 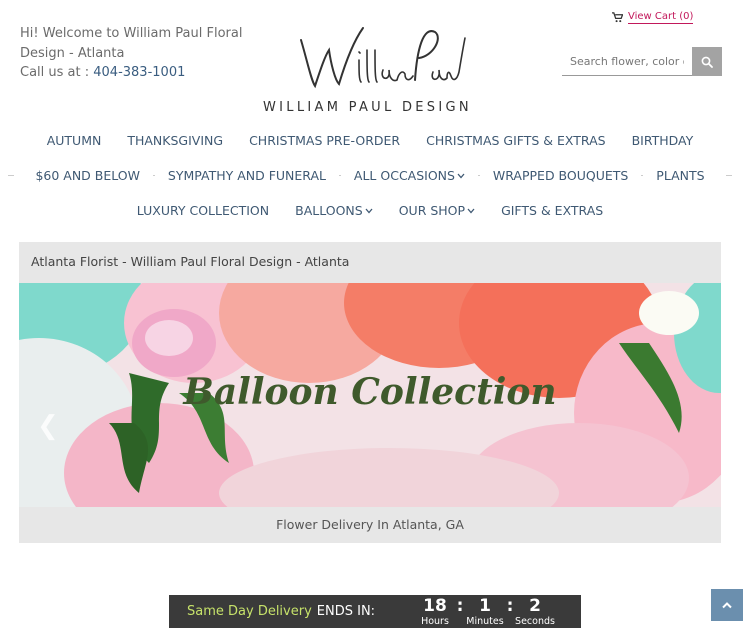 I want to click on same-day-delivery-label: Same Day Delivery, so click(x=249, y=611).